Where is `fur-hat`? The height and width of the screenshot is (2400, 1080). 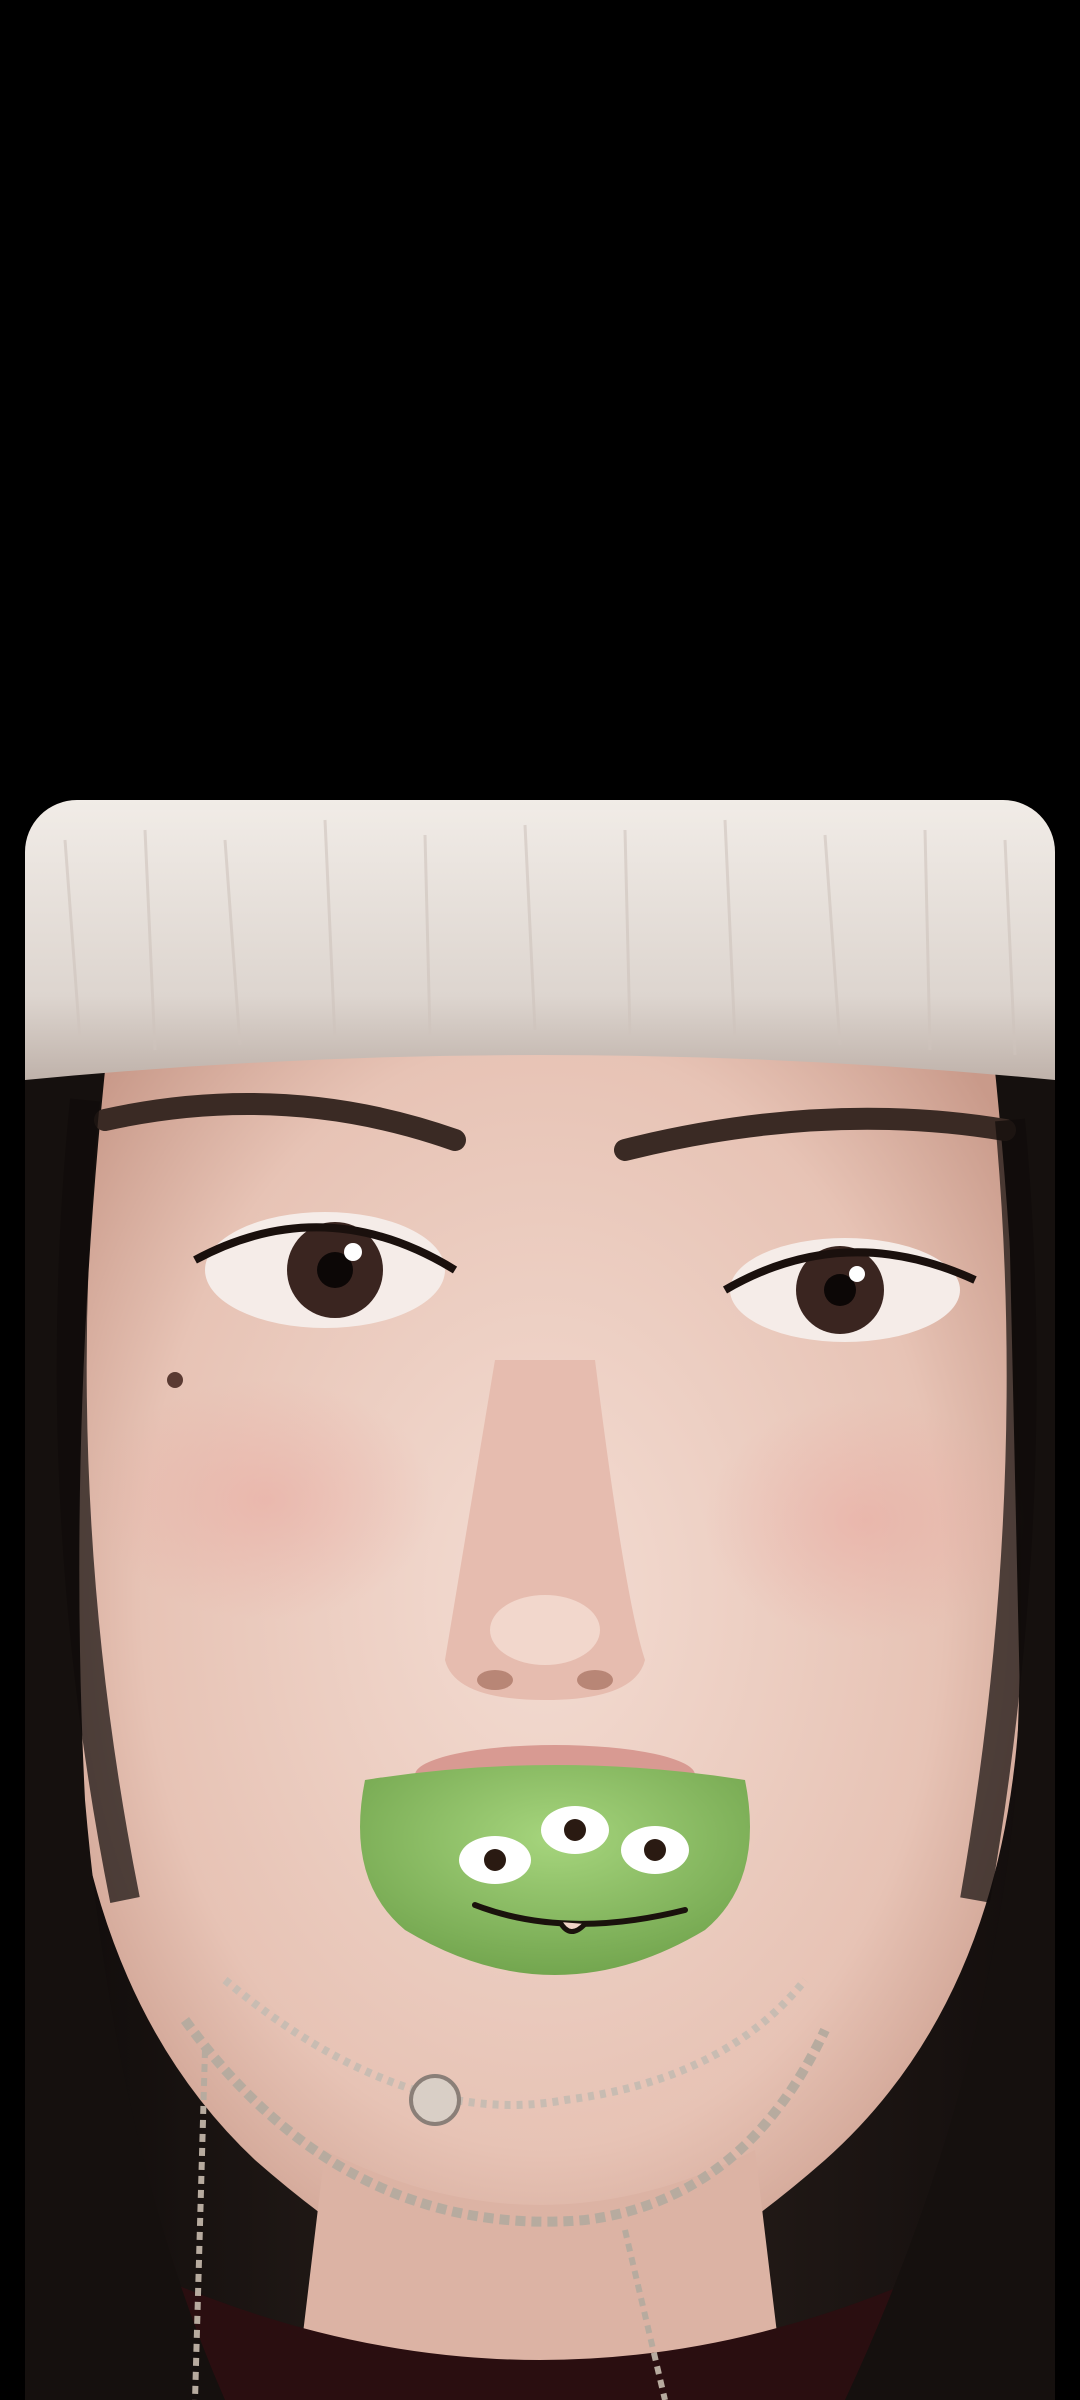 fur-hat is located at coordinates (540, 940).